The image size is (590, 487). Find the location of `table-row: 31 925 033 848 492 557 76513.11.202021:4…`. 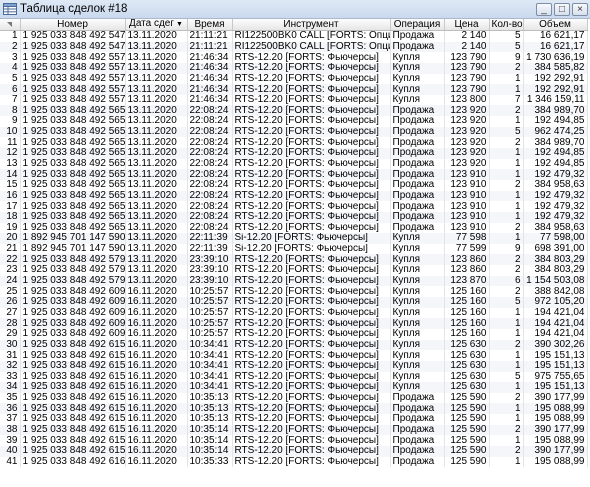

table-row: 31 925 033 848 492 557 76513.11.202021:4… is located at coordinates (294, 57).